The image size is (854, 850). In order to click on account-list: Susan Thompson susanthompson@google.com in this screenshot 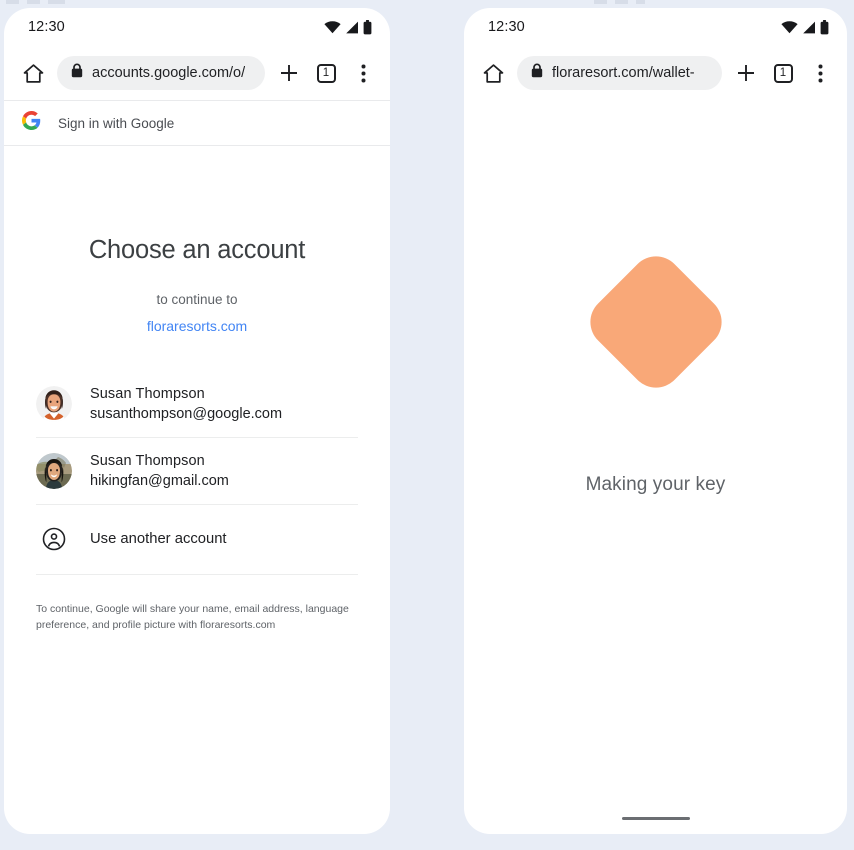, I will do `click(197, 473)`.